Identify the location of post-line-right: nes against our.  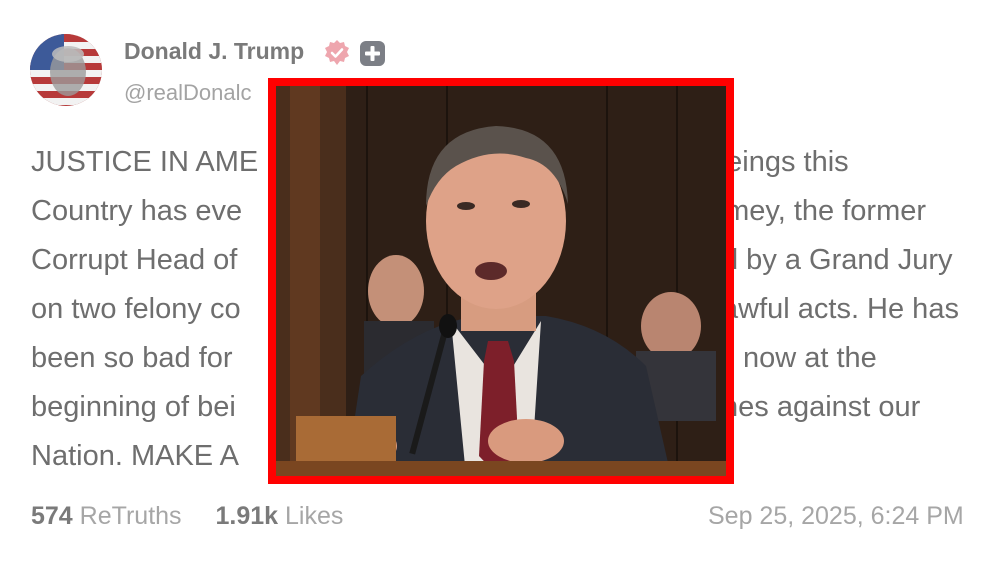
(821, 407).